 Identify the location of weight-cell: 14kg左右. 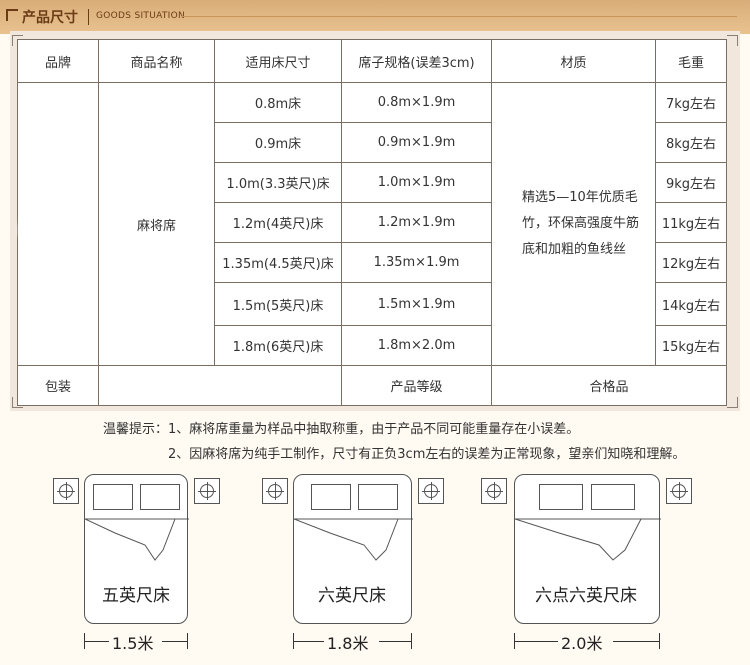
(691, 304).